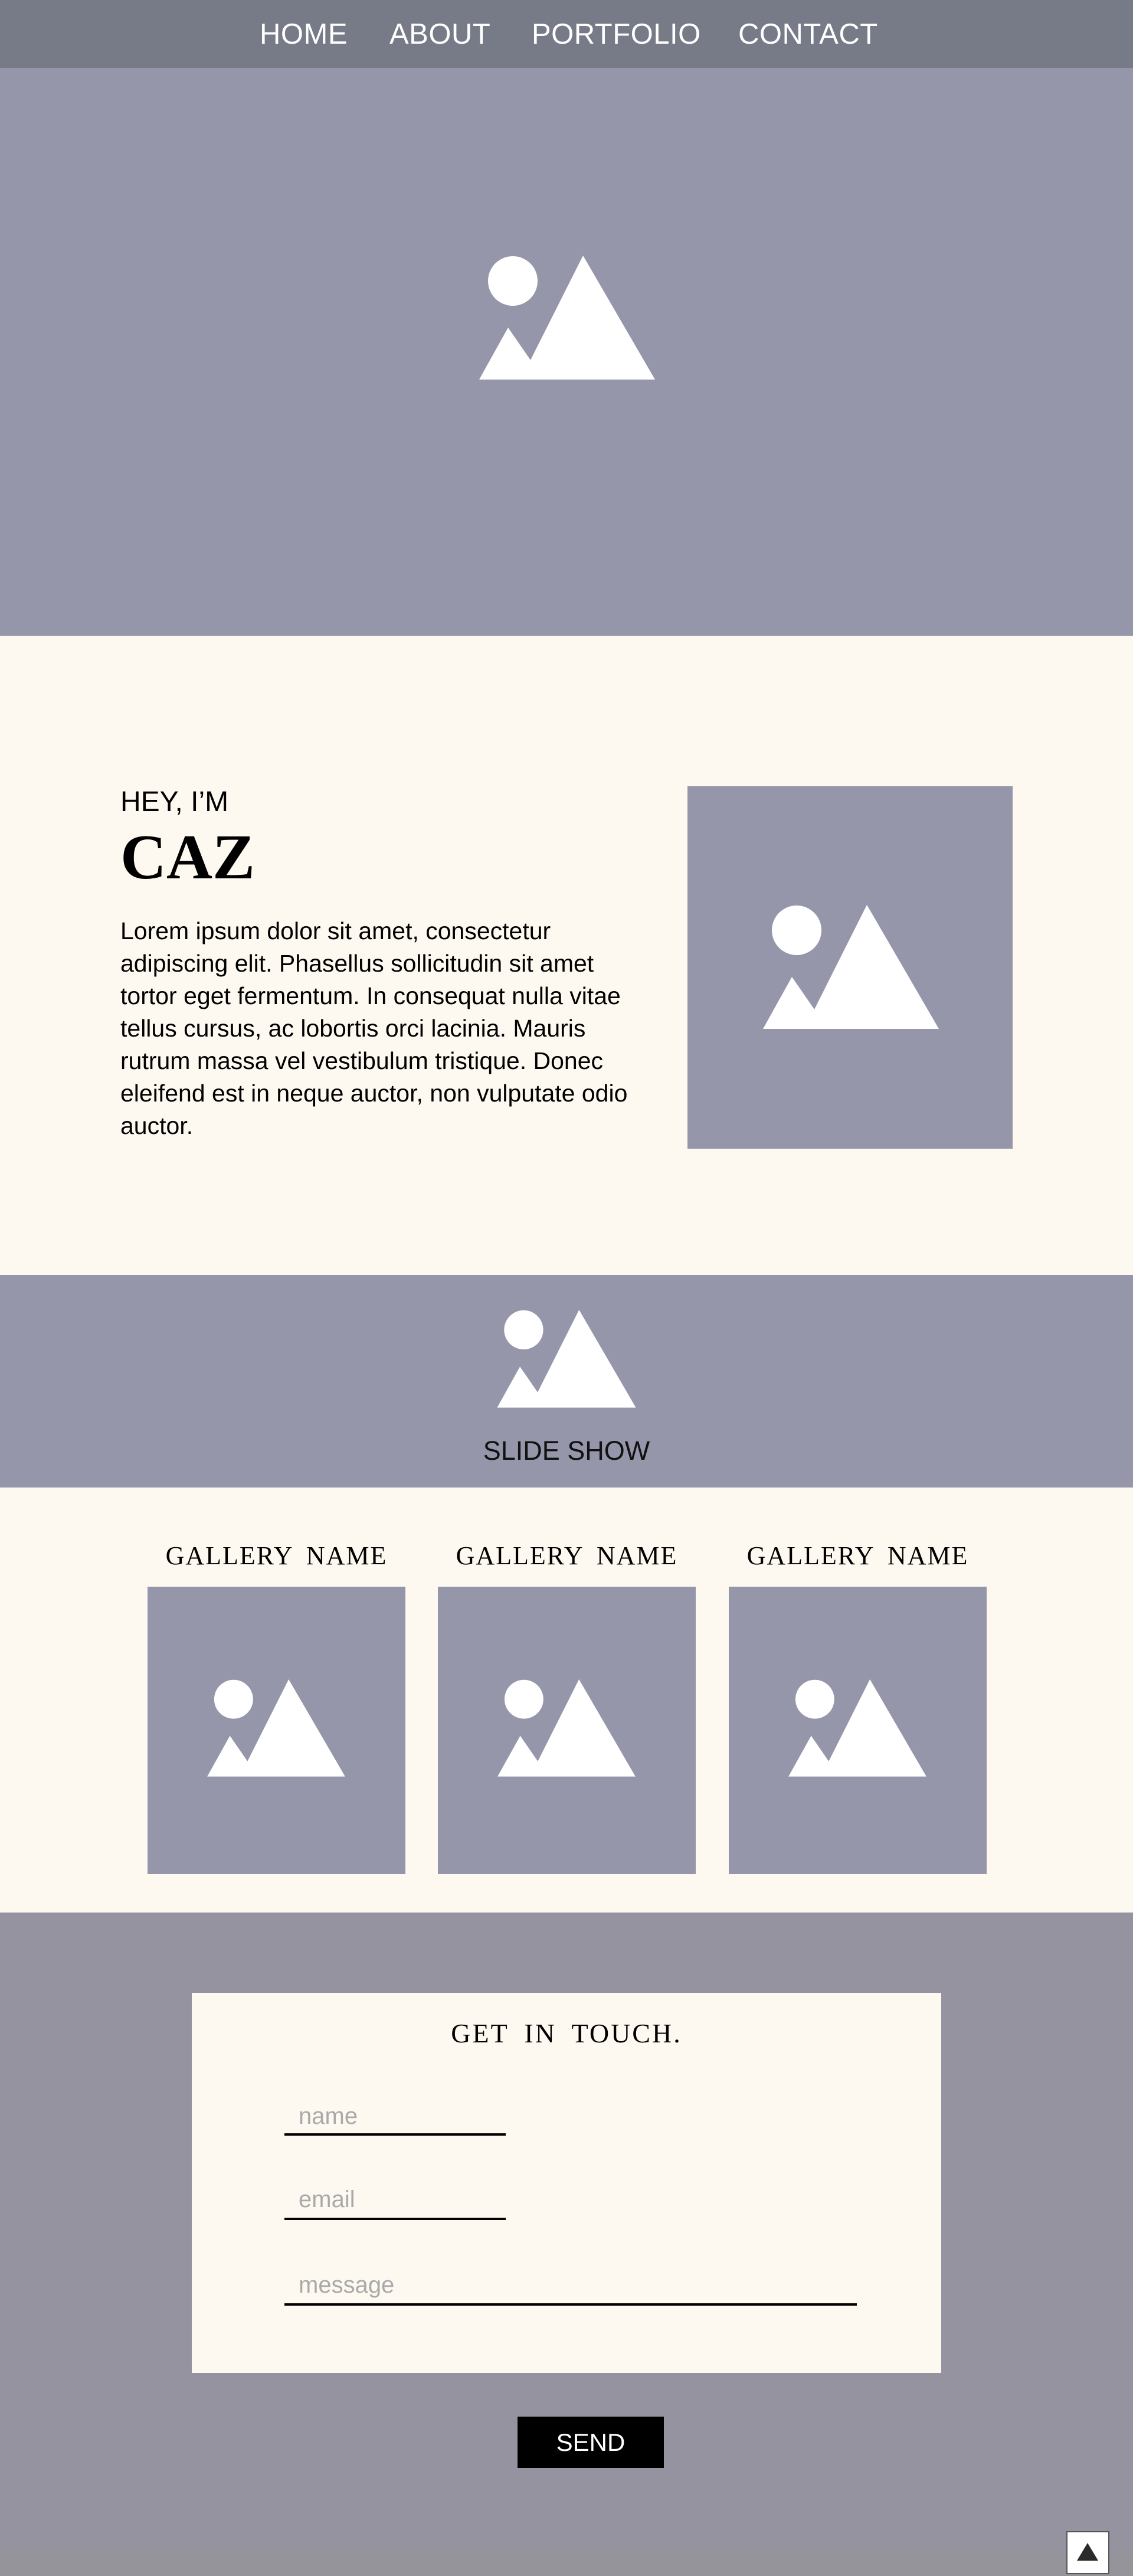 This screenshot has width=1133, height=2576. I want to click on message-field, so click(570, 2287).